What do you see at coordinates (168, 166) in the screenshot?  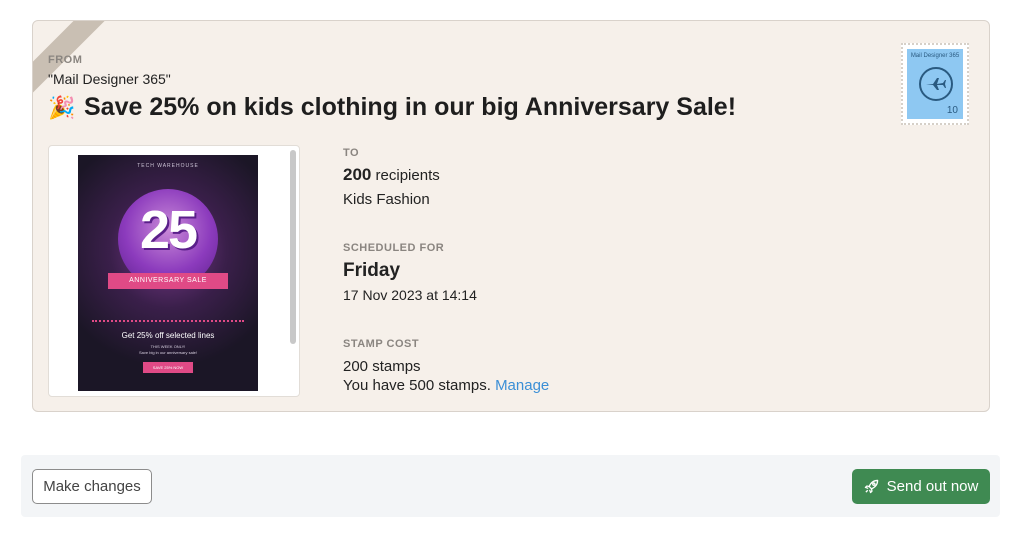 I see `thumb-brand: TECH WAREHOUSE` at bounding box center [168, 166].